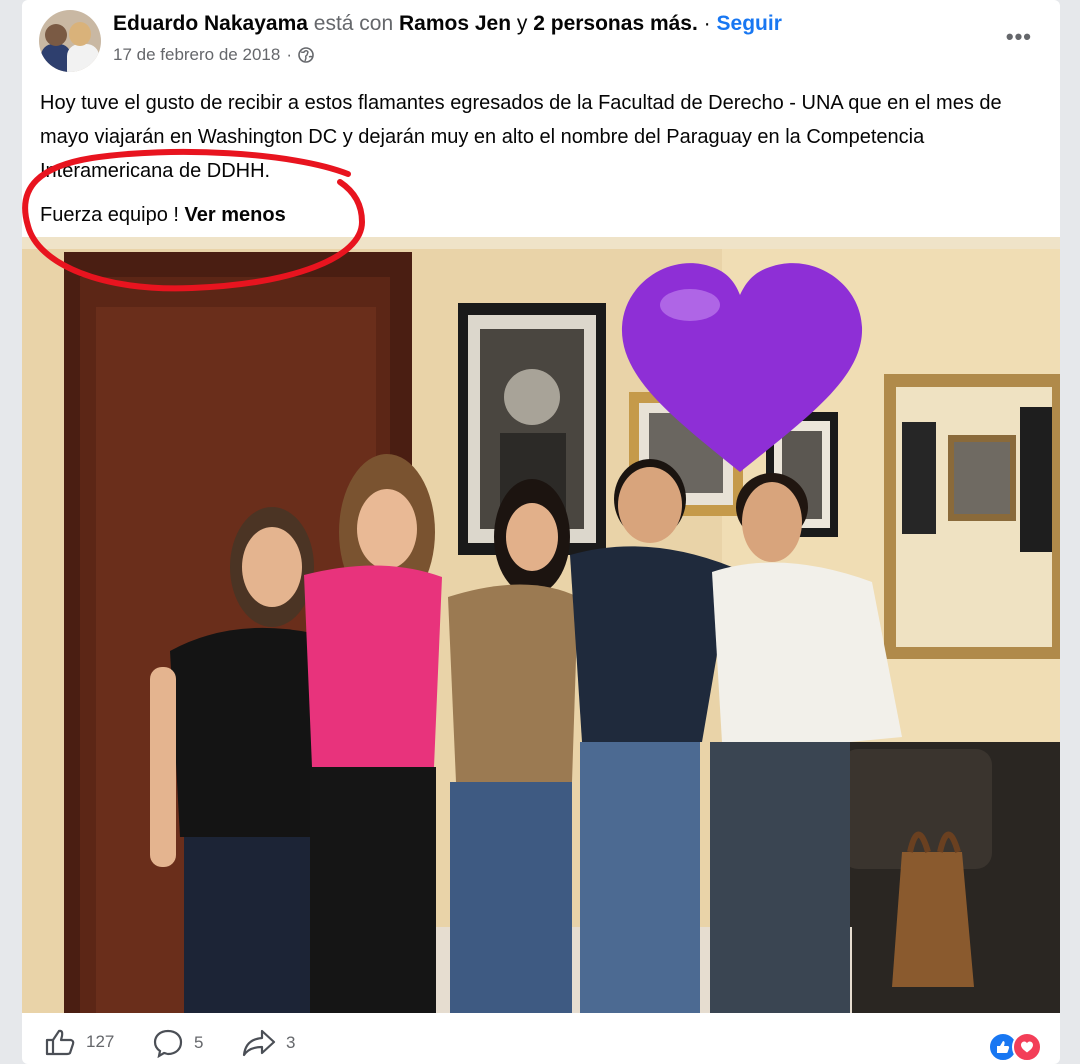 The width and height of the screenshot is (1080, 1064). What do you see at coordinates (522, 23) in the screenshot?
I see `and-text: y` at bounding box center [522, 23].